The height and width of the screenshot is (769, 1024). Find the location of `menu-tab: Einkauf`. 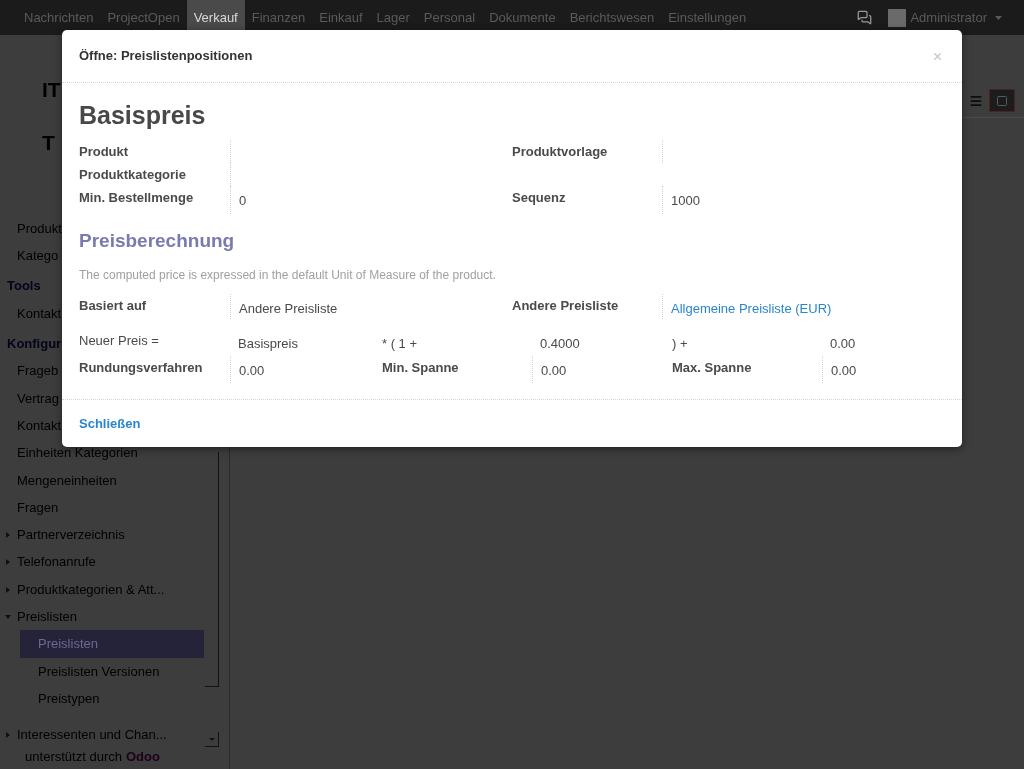

menu-tab: Einkauf is located at coordinates (341, 17).